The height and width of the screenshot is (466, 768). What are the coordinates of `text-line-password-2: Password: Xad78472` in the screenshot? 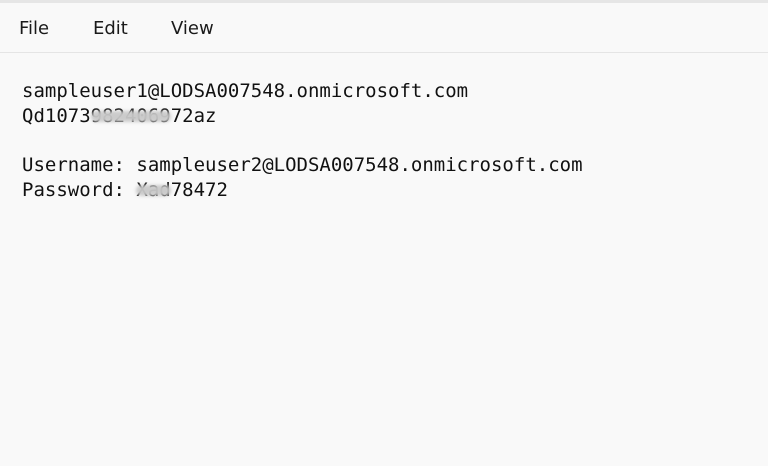 It's located at (125, 190).